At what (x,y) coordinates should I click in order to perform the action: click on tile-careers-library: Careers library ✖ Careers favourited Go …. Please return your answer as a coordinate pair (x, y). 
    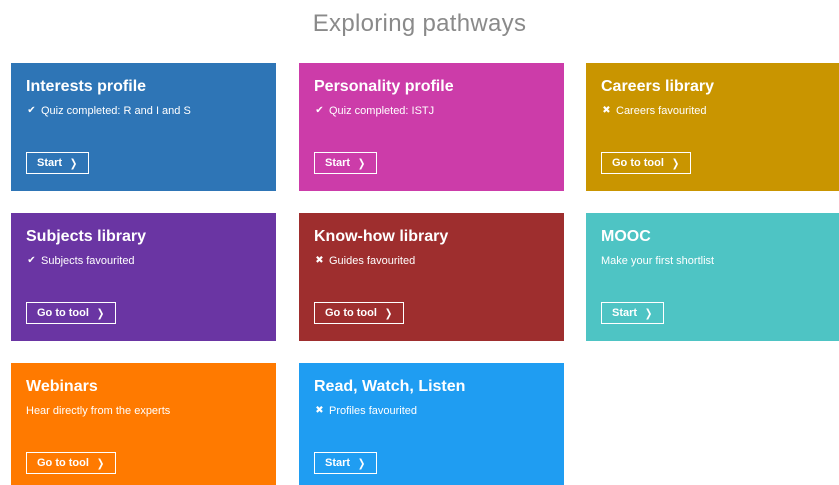
    Looking at the image, I should click on (712, 127).